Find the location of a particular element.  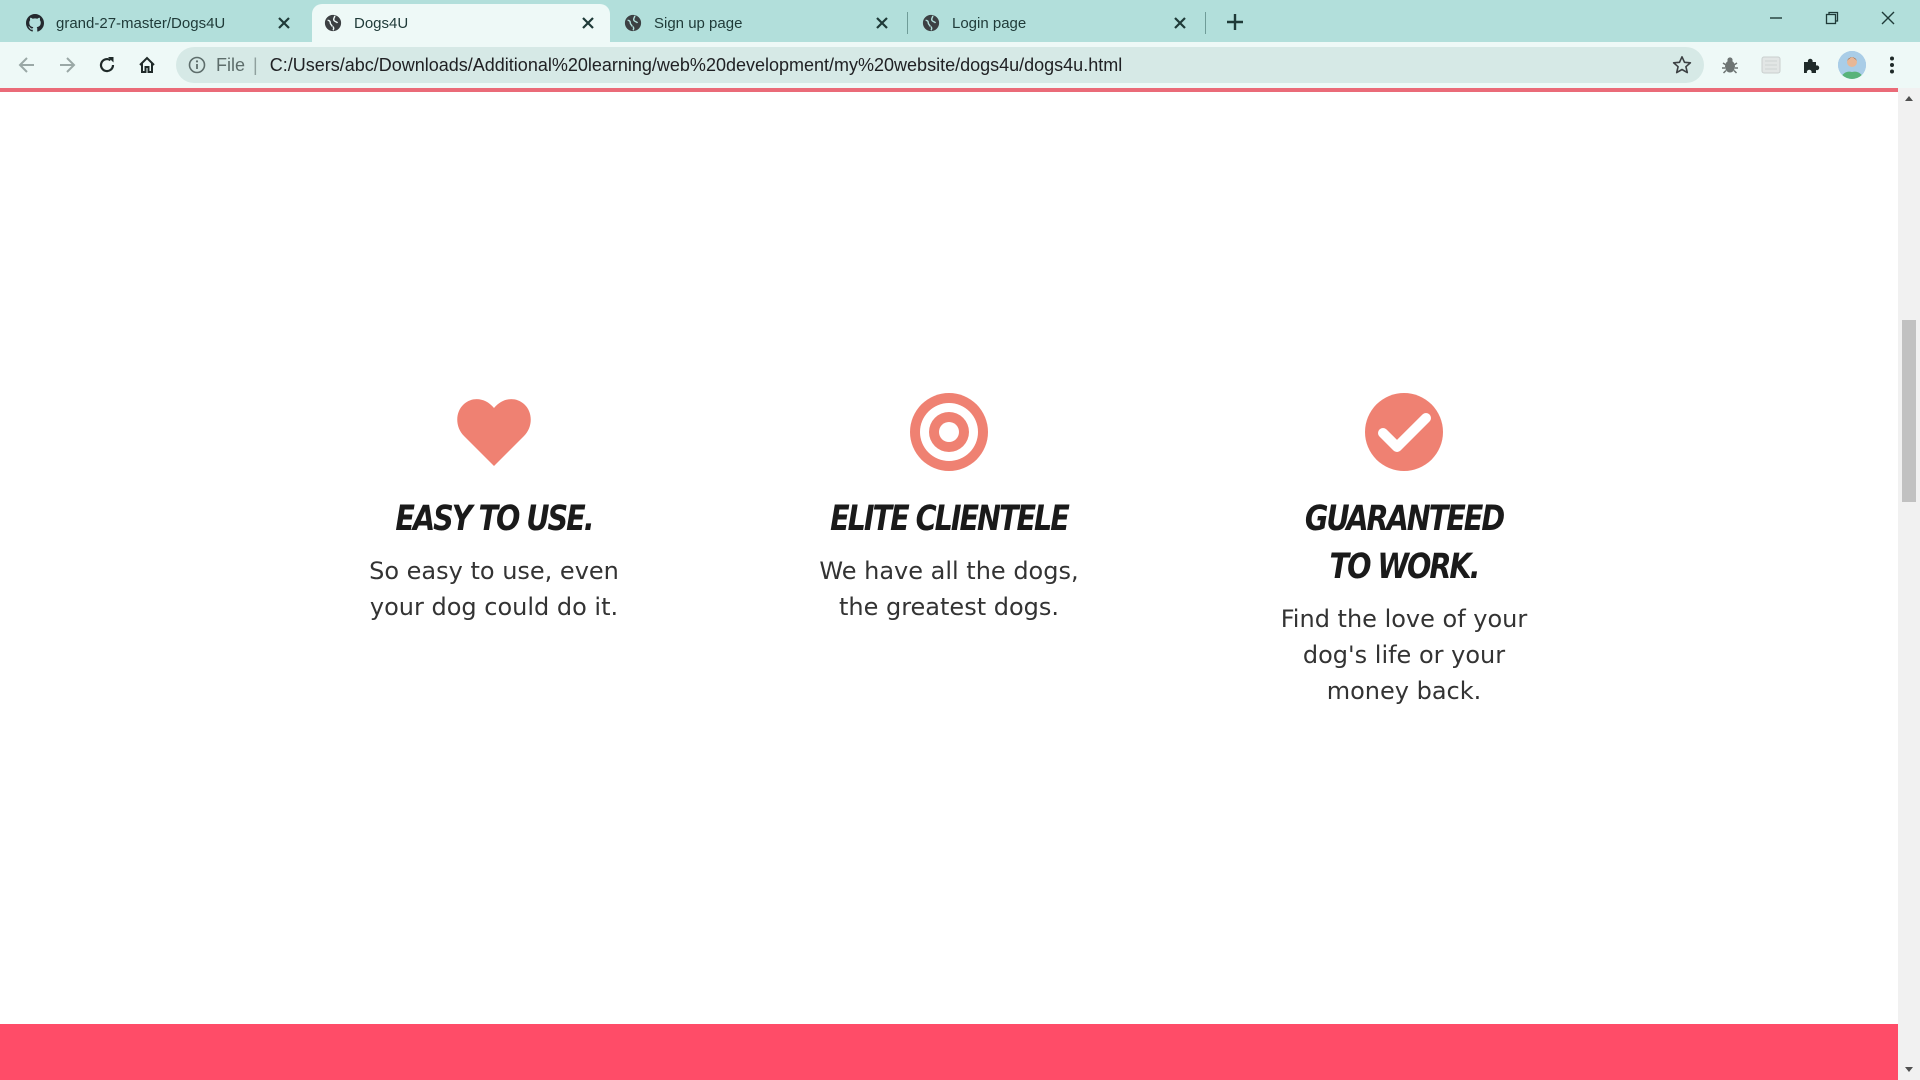

description-line: the greatest dogs. is located at coordinates (949, 607).